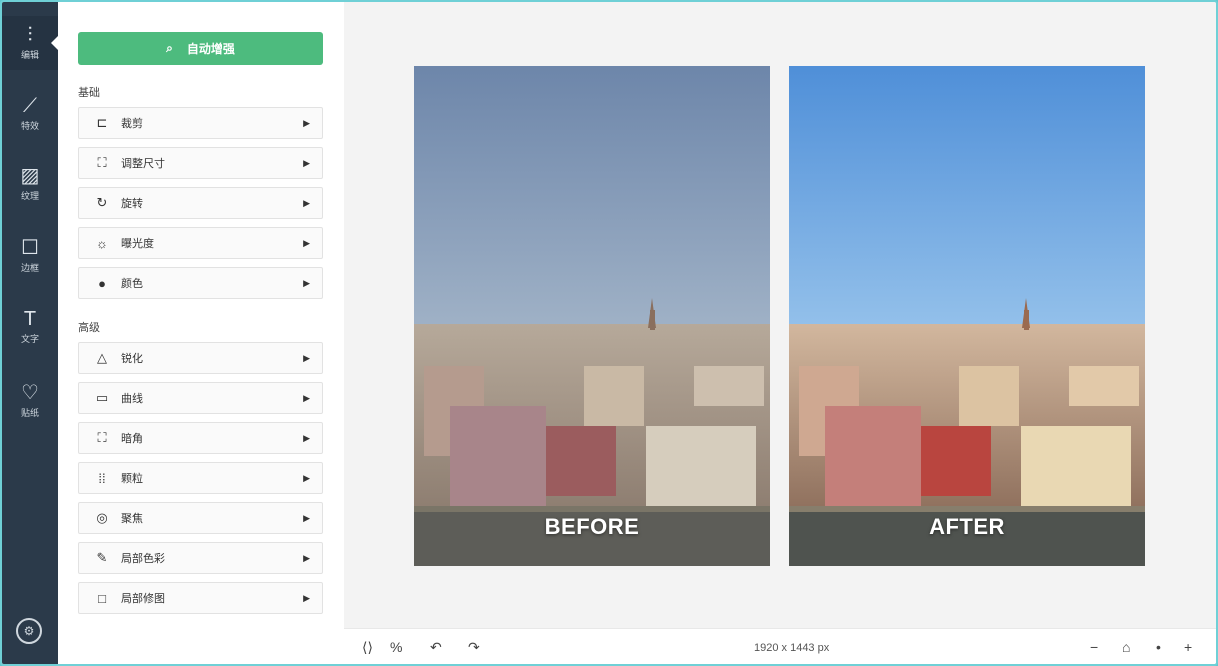  Describe the element at coordinates (132, 204) in the screenshot. I see `tool-label: 旋转` at that location.